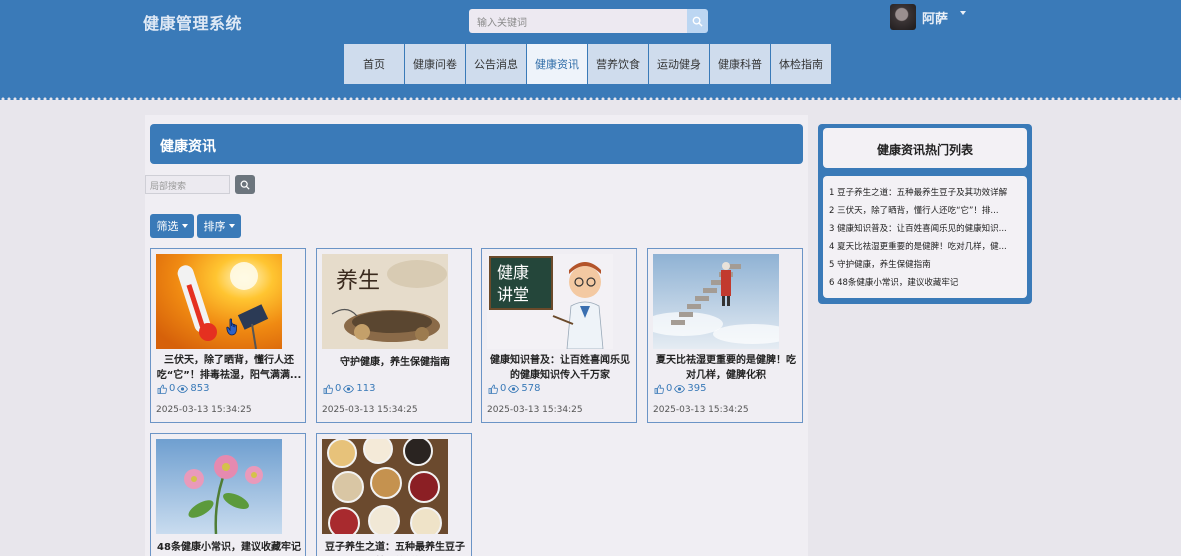  Describe the element at coordinates (697, 388) in the screenshot. I see `view-count: 395` at that location.